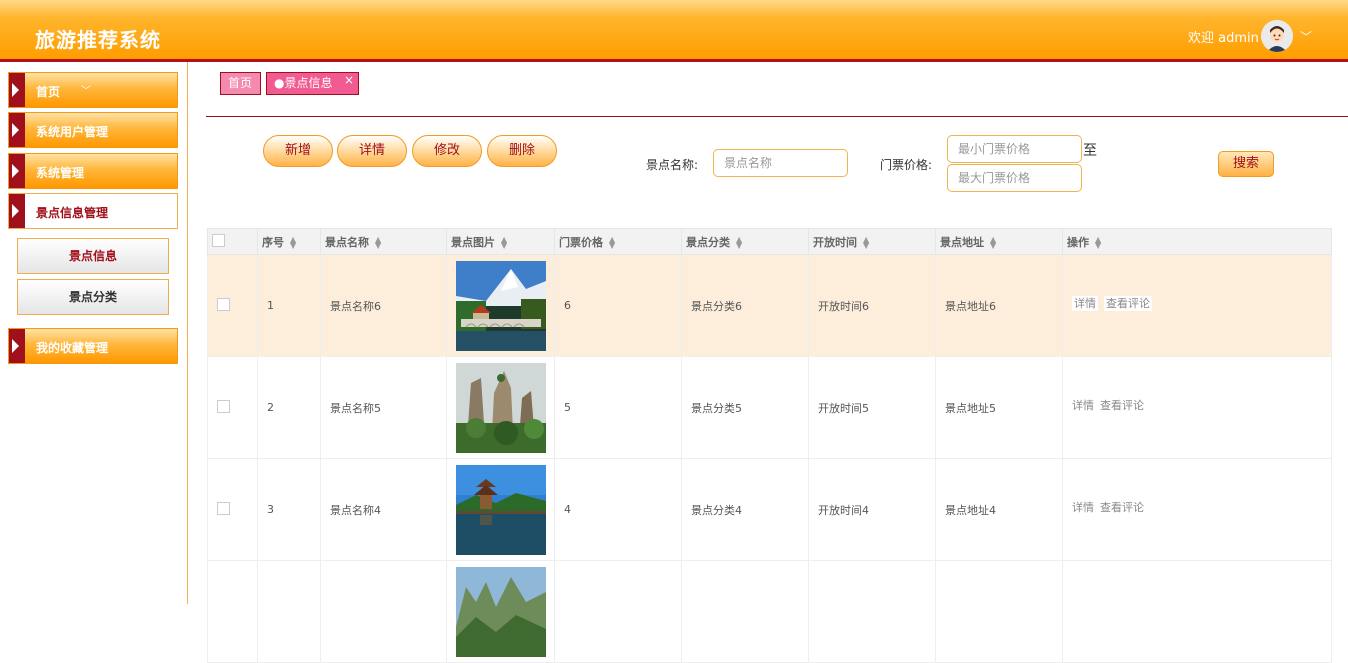  What do you see at coordinates (72, 213) in the screenshot?
I see `sidebar-item-label: 景点信息管理` at bounding box center [72, 213].